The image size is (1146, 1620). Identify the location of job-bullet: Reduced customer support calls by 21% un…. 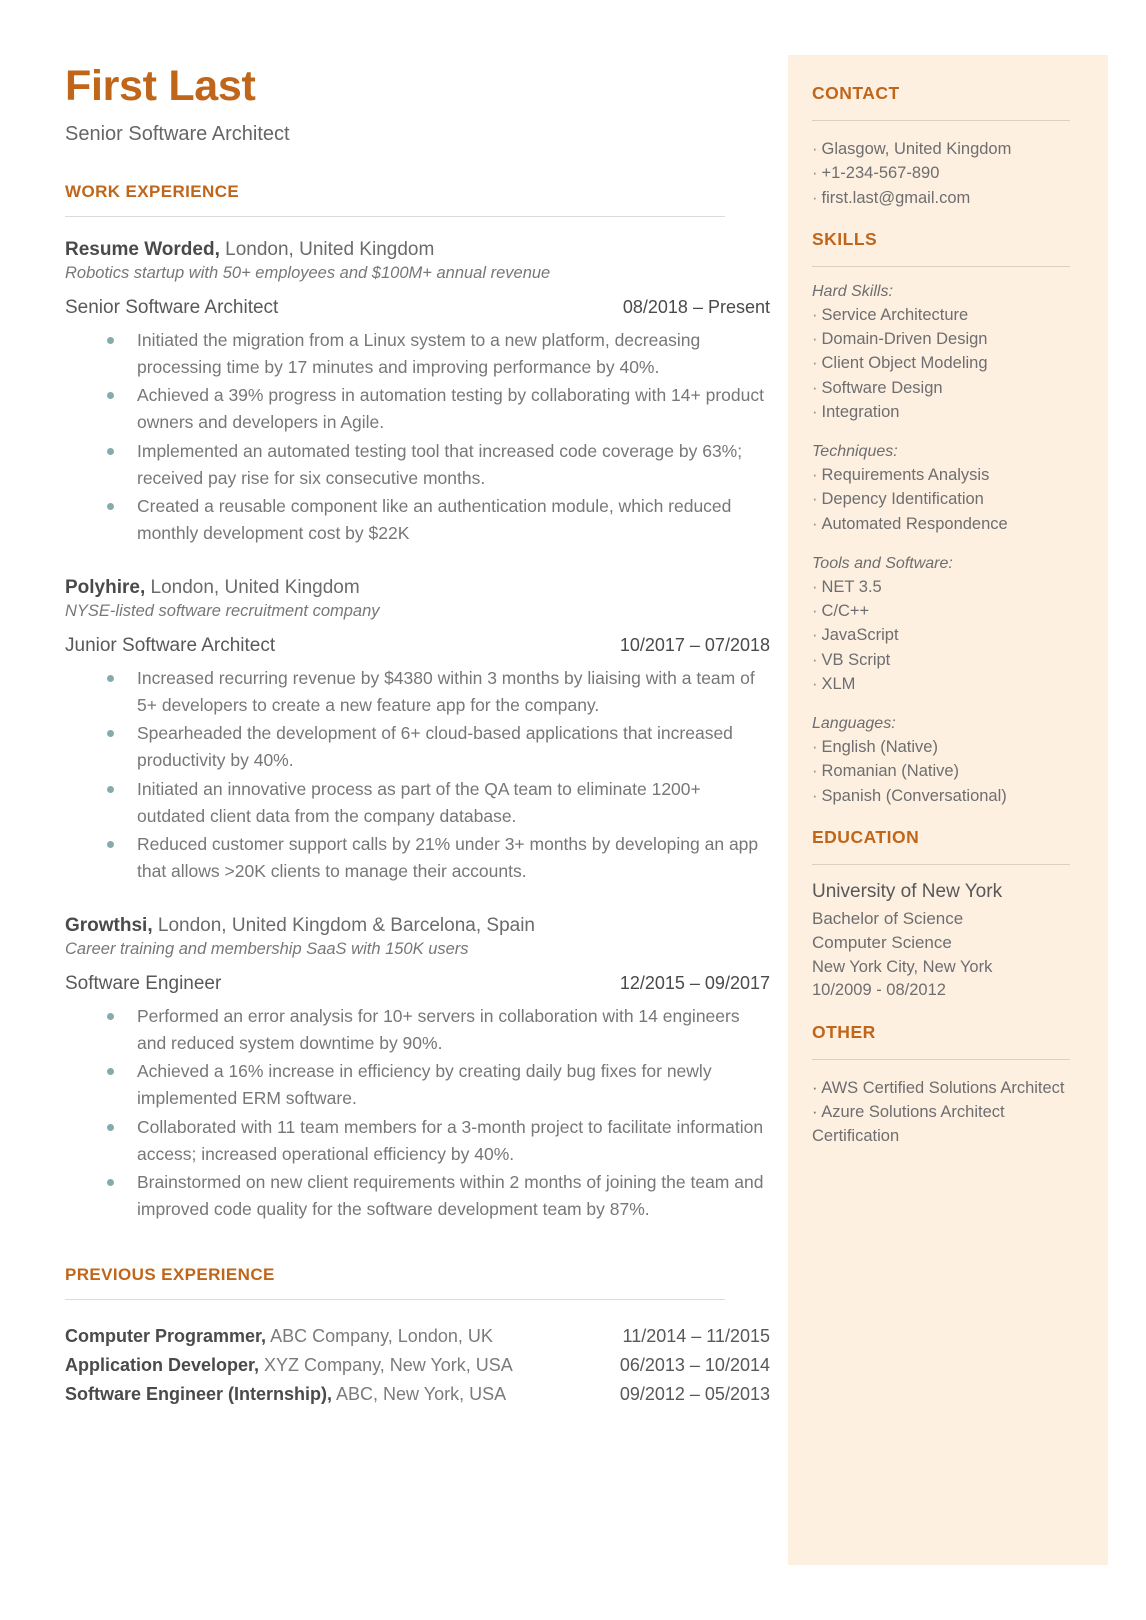
(417, 858).